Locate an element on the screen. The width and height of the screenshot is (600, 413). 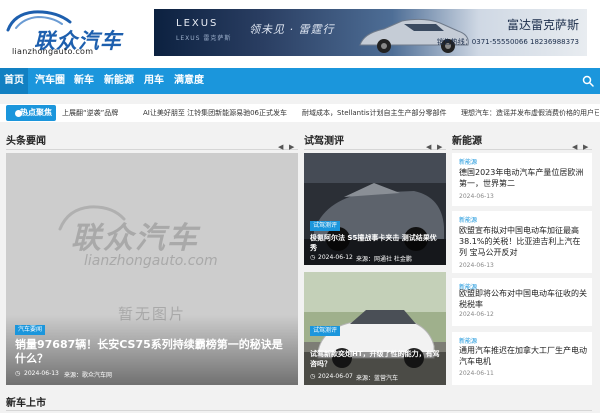
nav-item-satisfaction: 满意度 is located at coordinates (189, 81).